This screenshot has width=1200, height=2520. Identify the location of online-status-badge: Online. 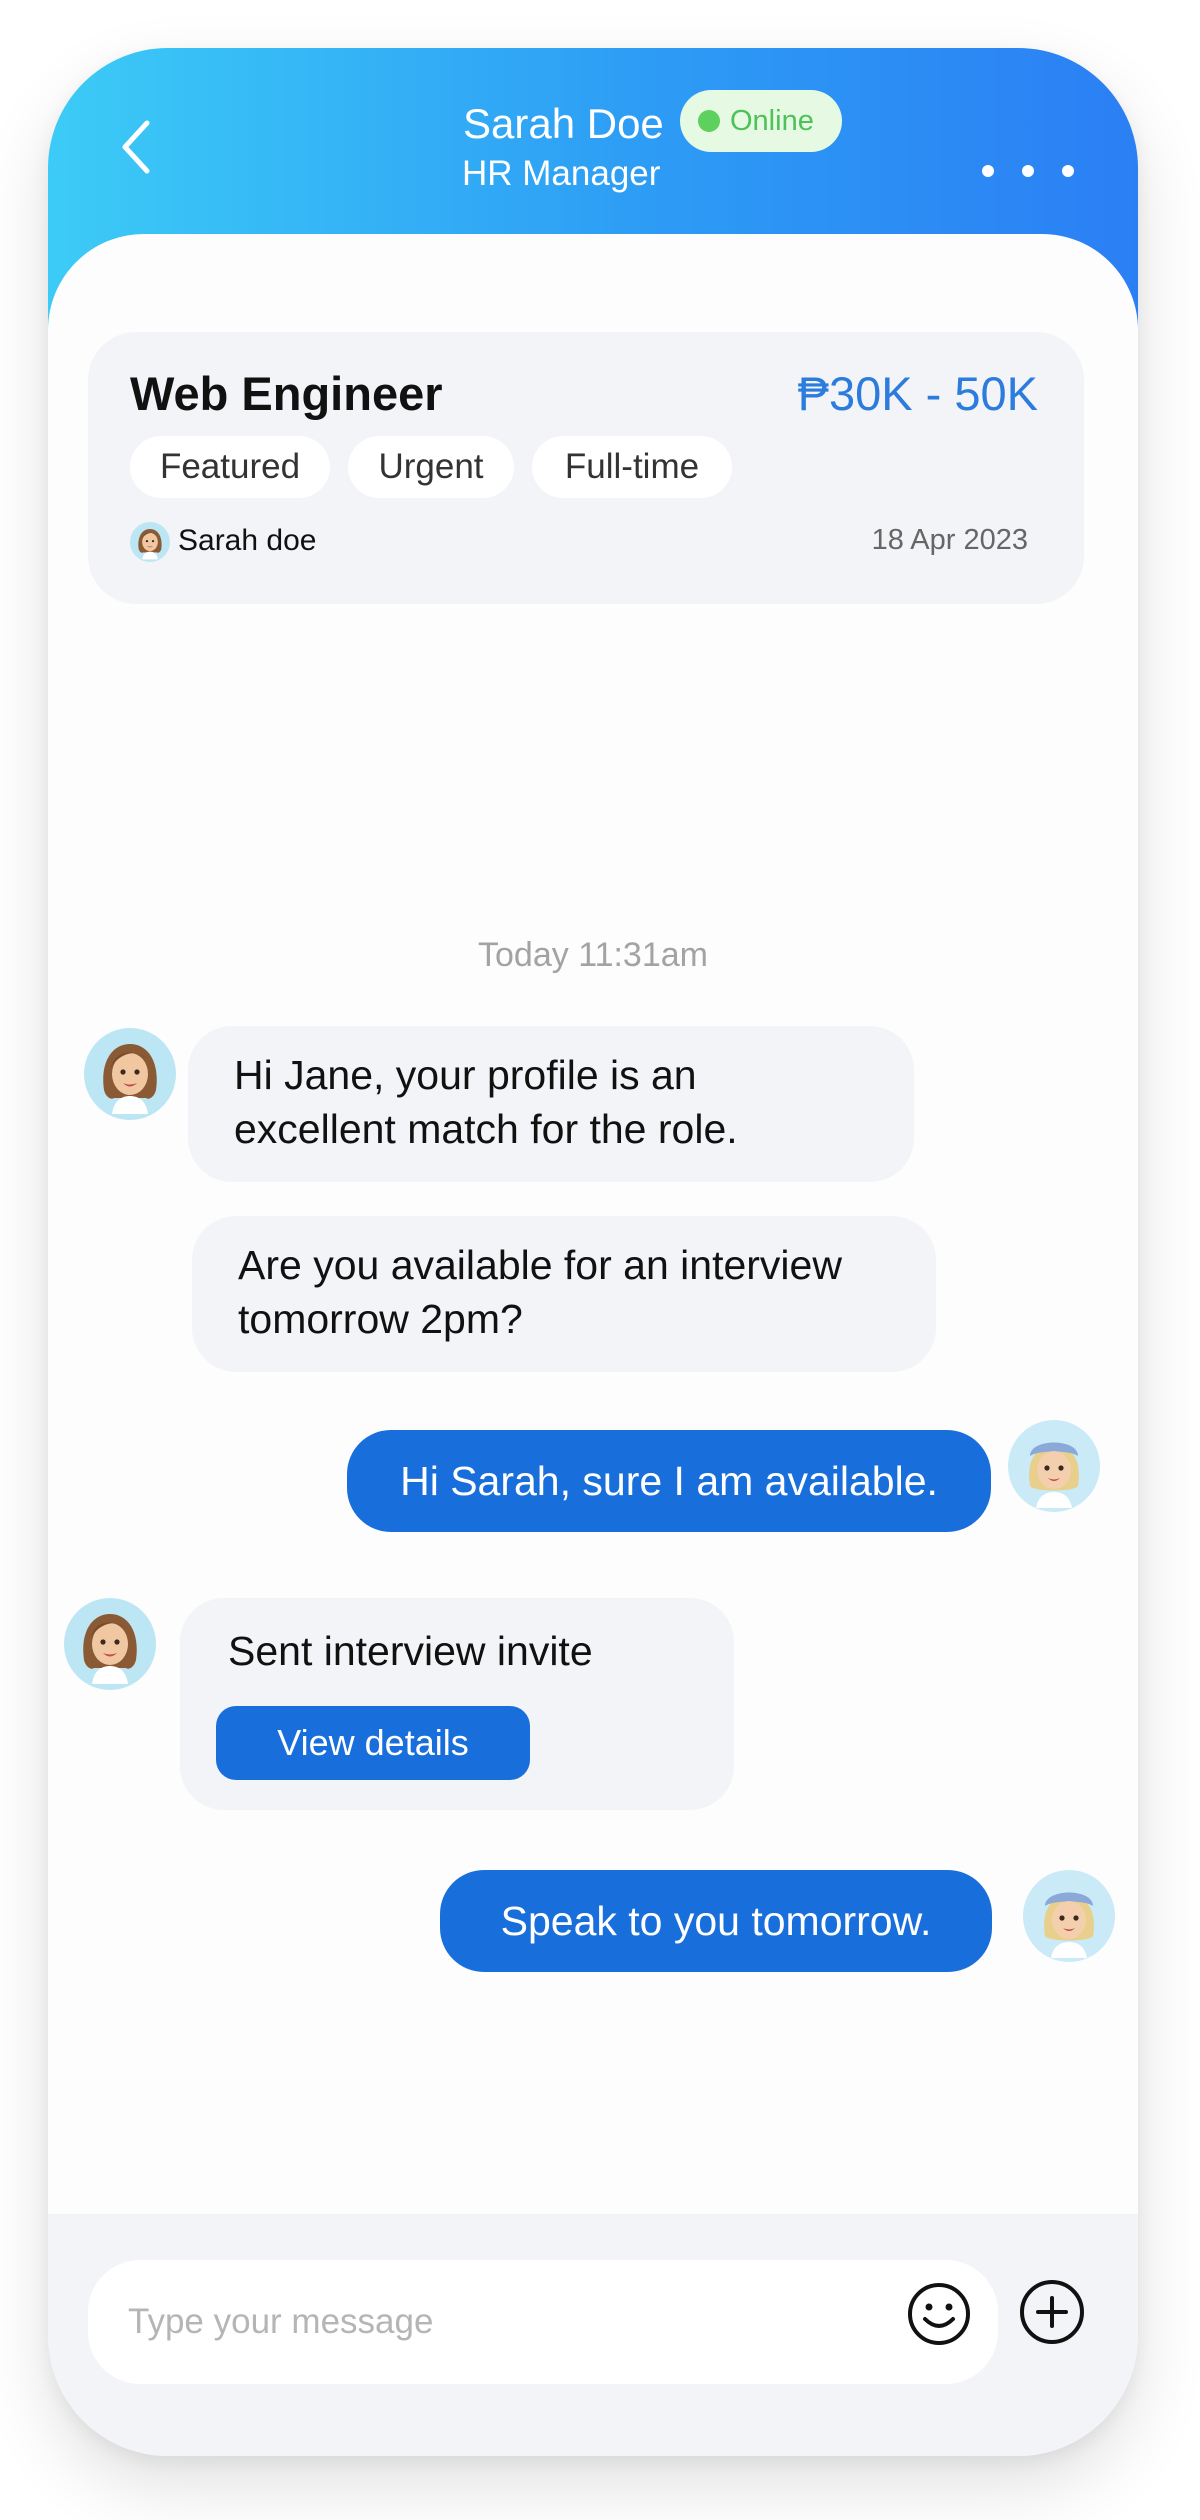
(761, 121).